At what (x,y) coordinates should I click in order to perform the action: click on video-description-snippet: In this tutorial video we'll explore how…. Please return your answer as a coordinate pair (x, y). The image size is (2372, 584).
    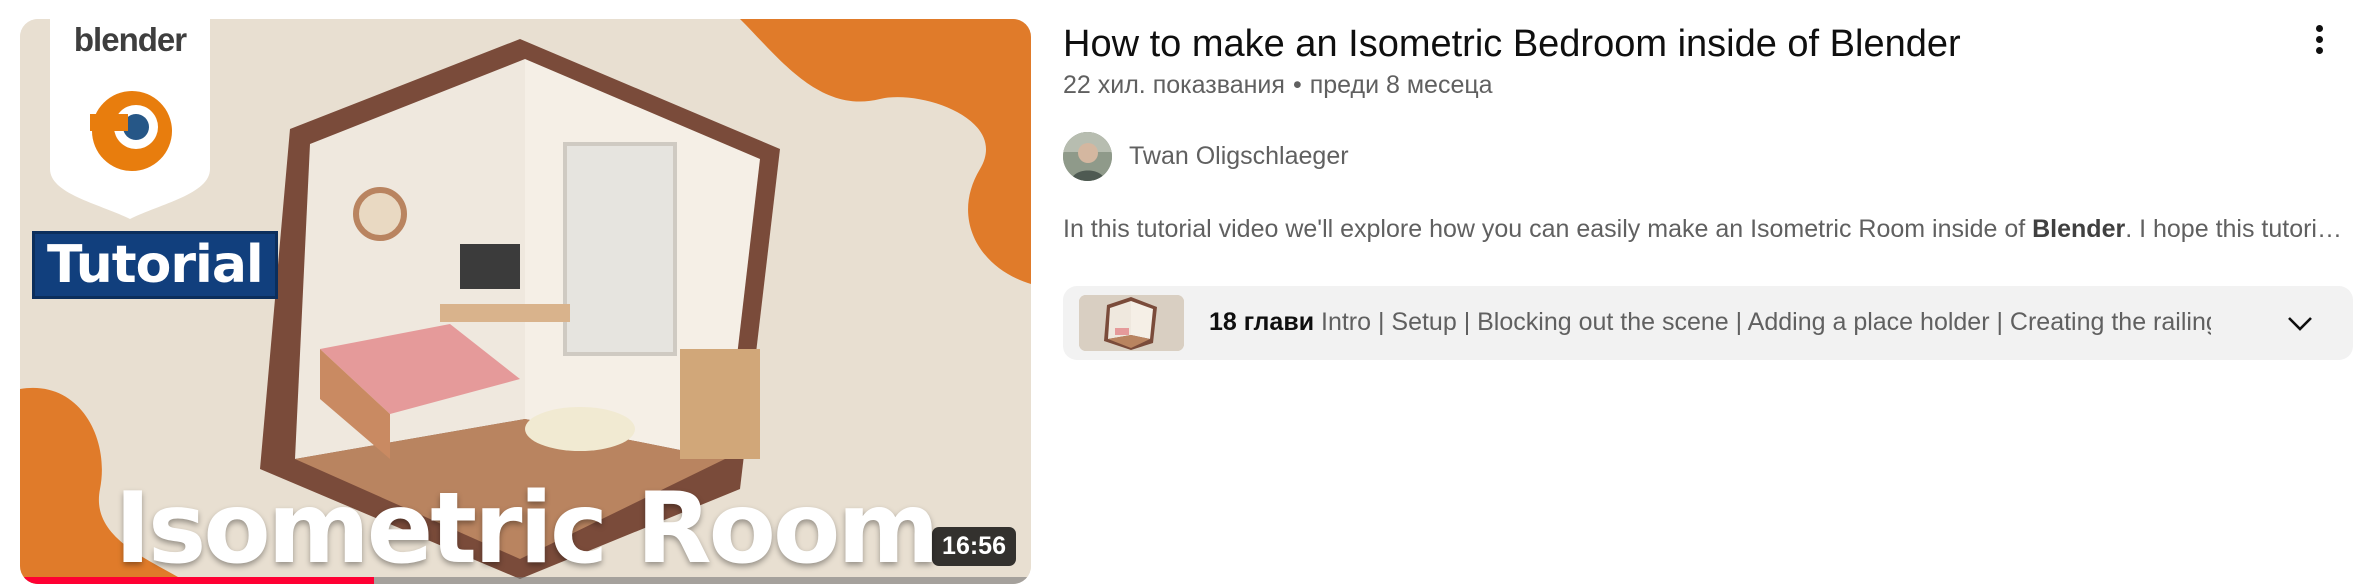
    Looking at the image, I should click on (1708, 229).